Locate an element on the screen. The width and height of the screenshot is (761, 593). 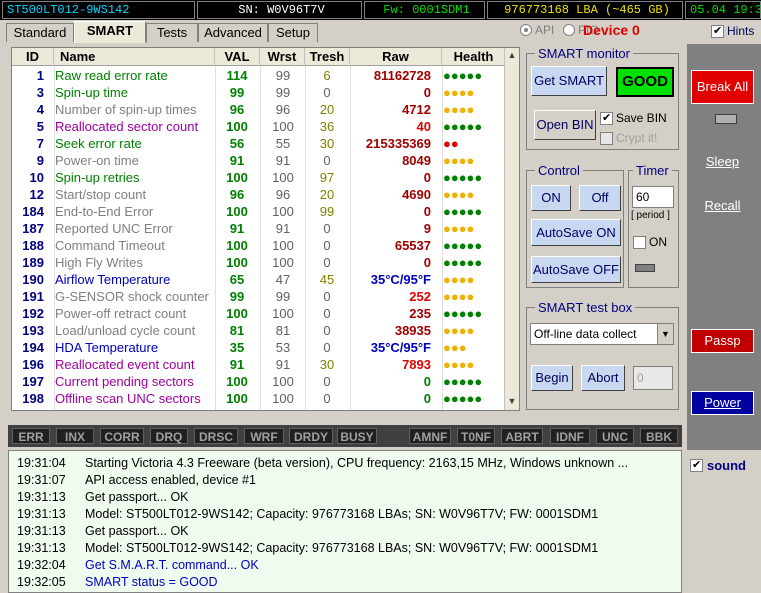
tab-smart: SMART is located at coordinates (110, 32).